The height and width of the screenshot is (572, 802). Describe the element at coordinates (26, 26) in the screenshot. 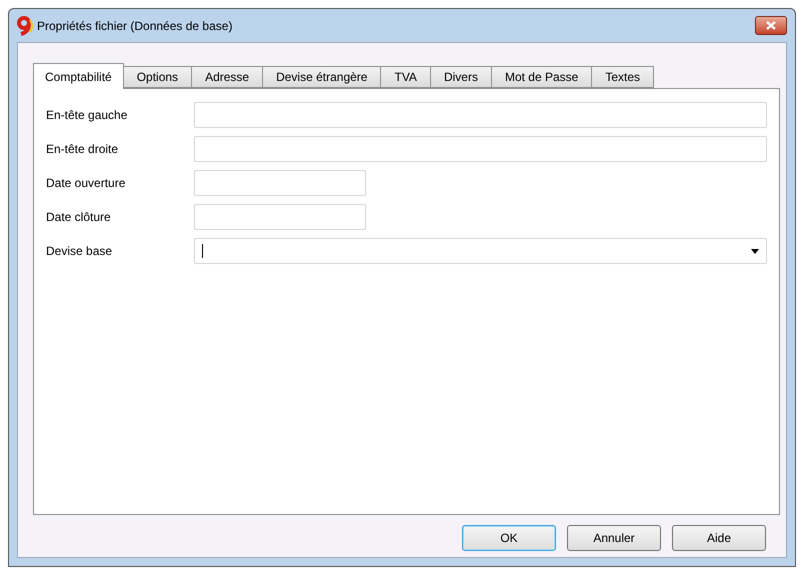

I see `app-logo-icon` at that location.